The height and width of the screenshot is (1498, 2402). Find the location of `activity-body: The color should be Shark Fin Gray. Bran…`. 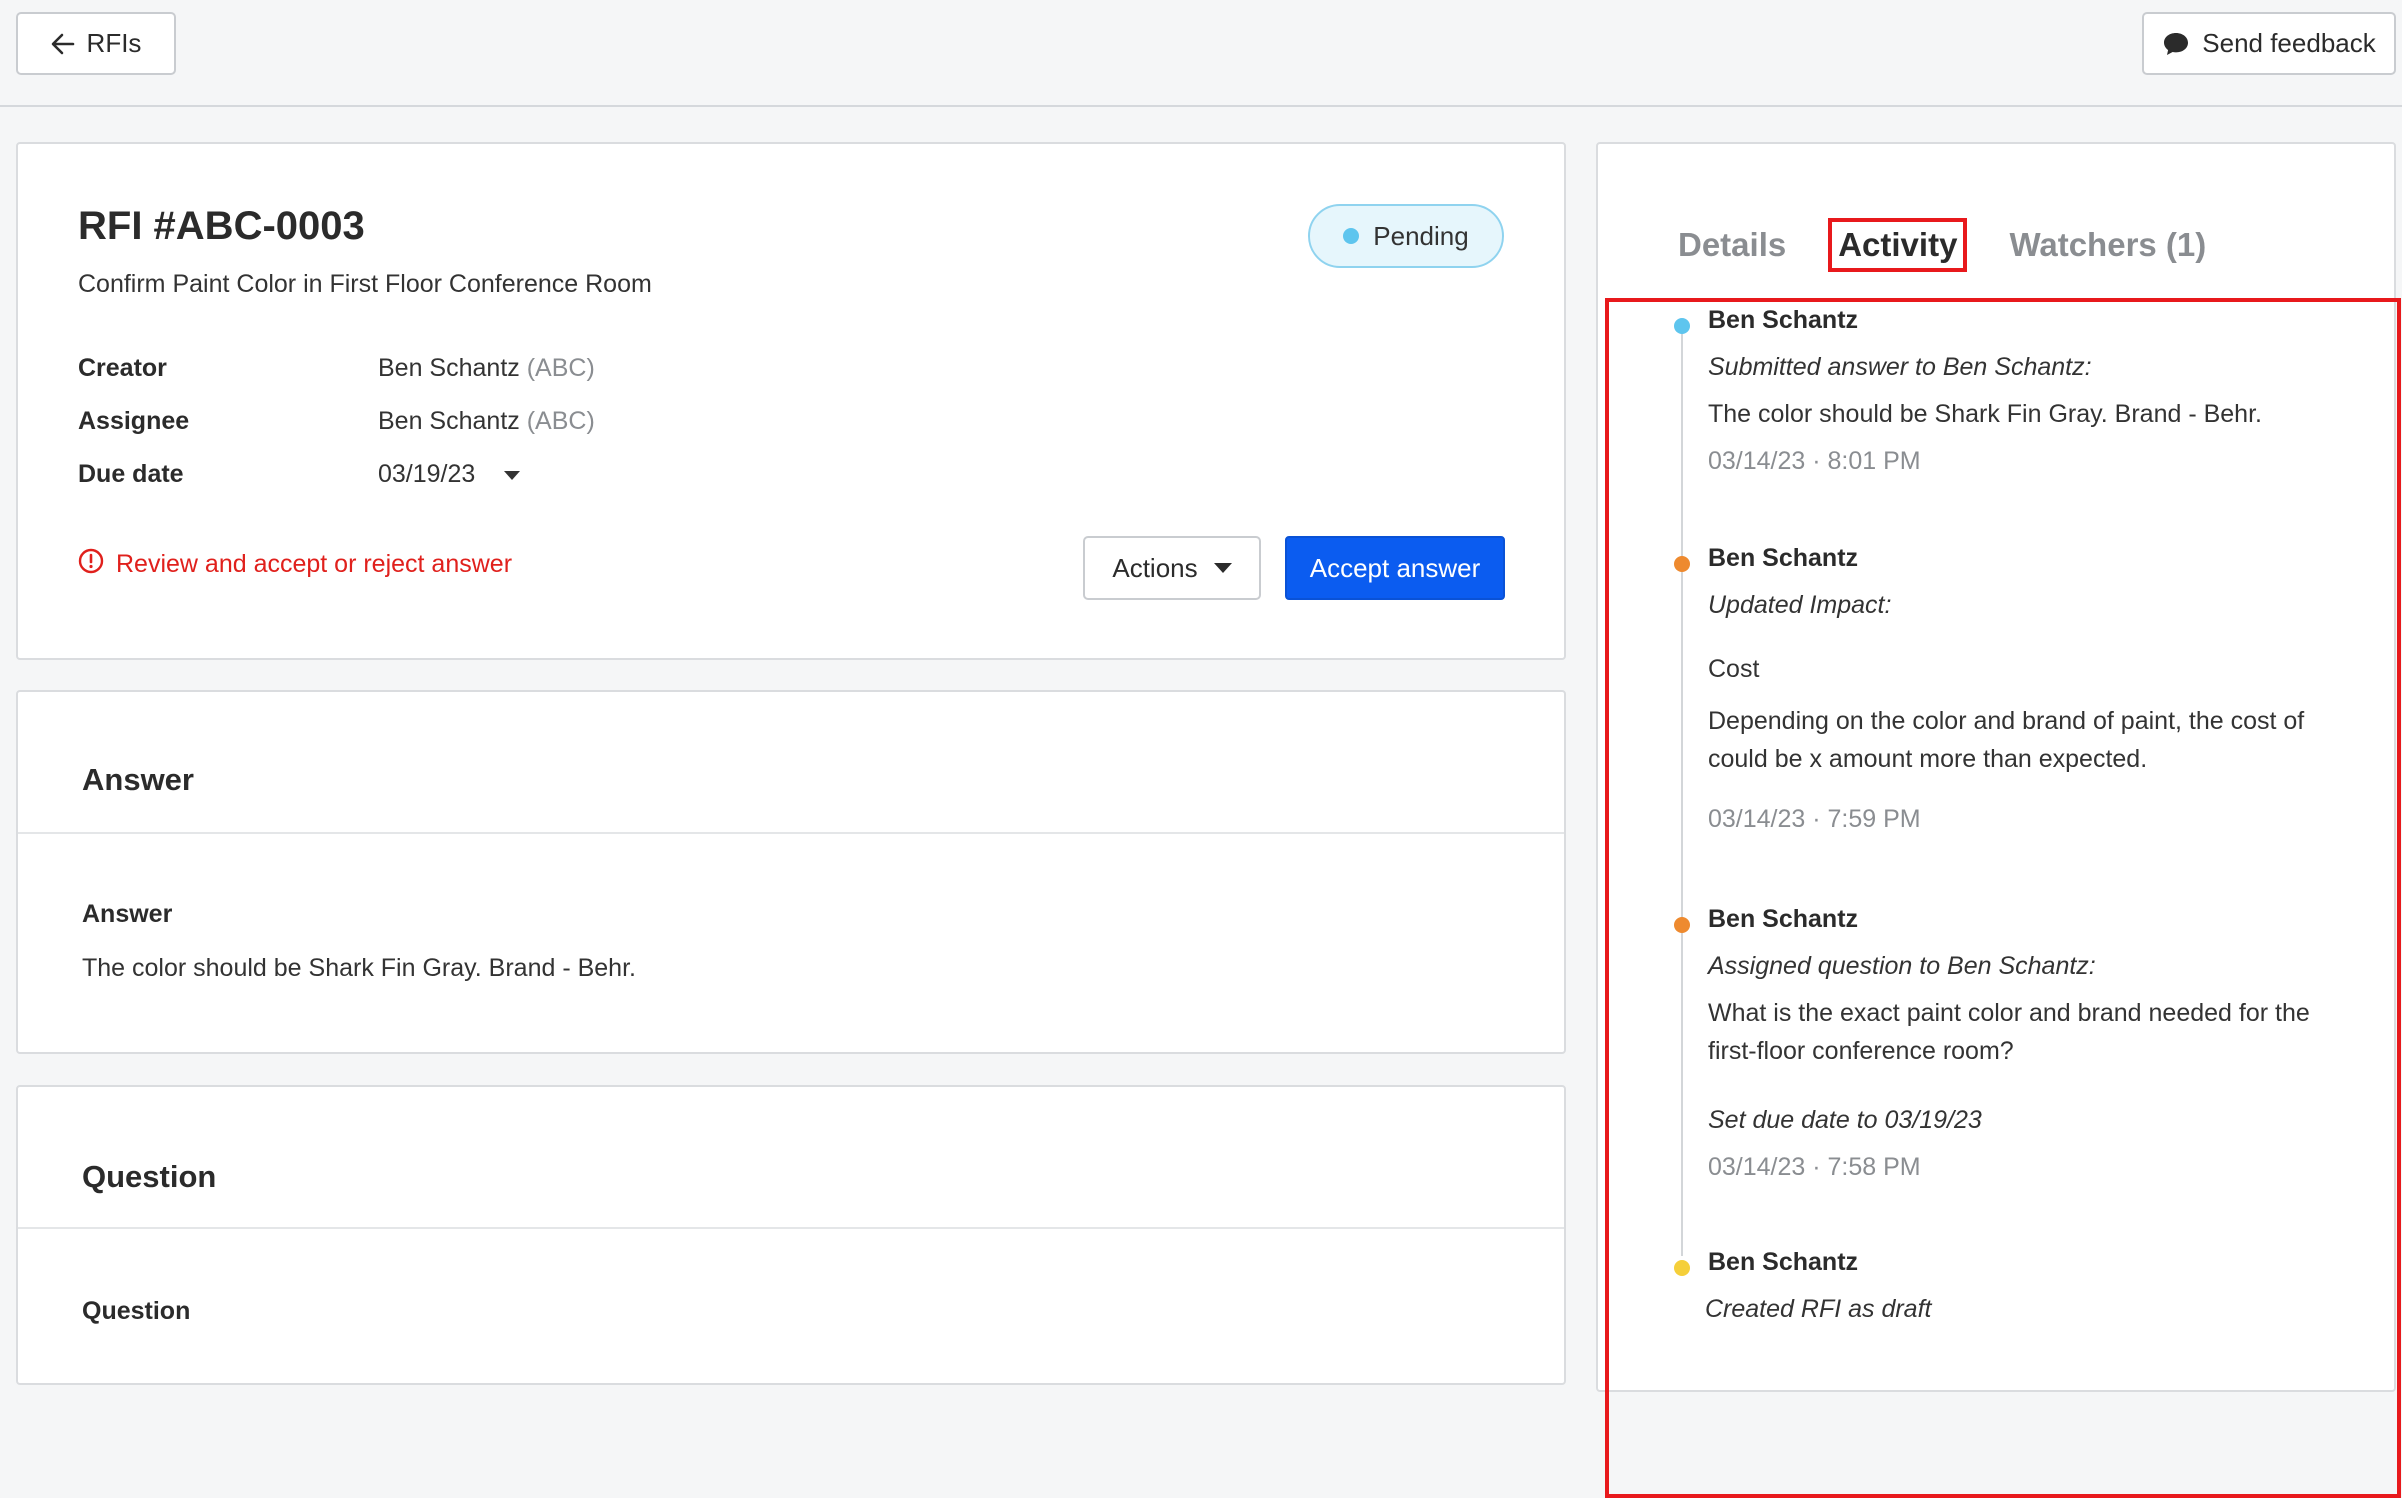

activity-body: The color should be Shark Fin Gray. Bran… is located at coordinates (1985, 414).